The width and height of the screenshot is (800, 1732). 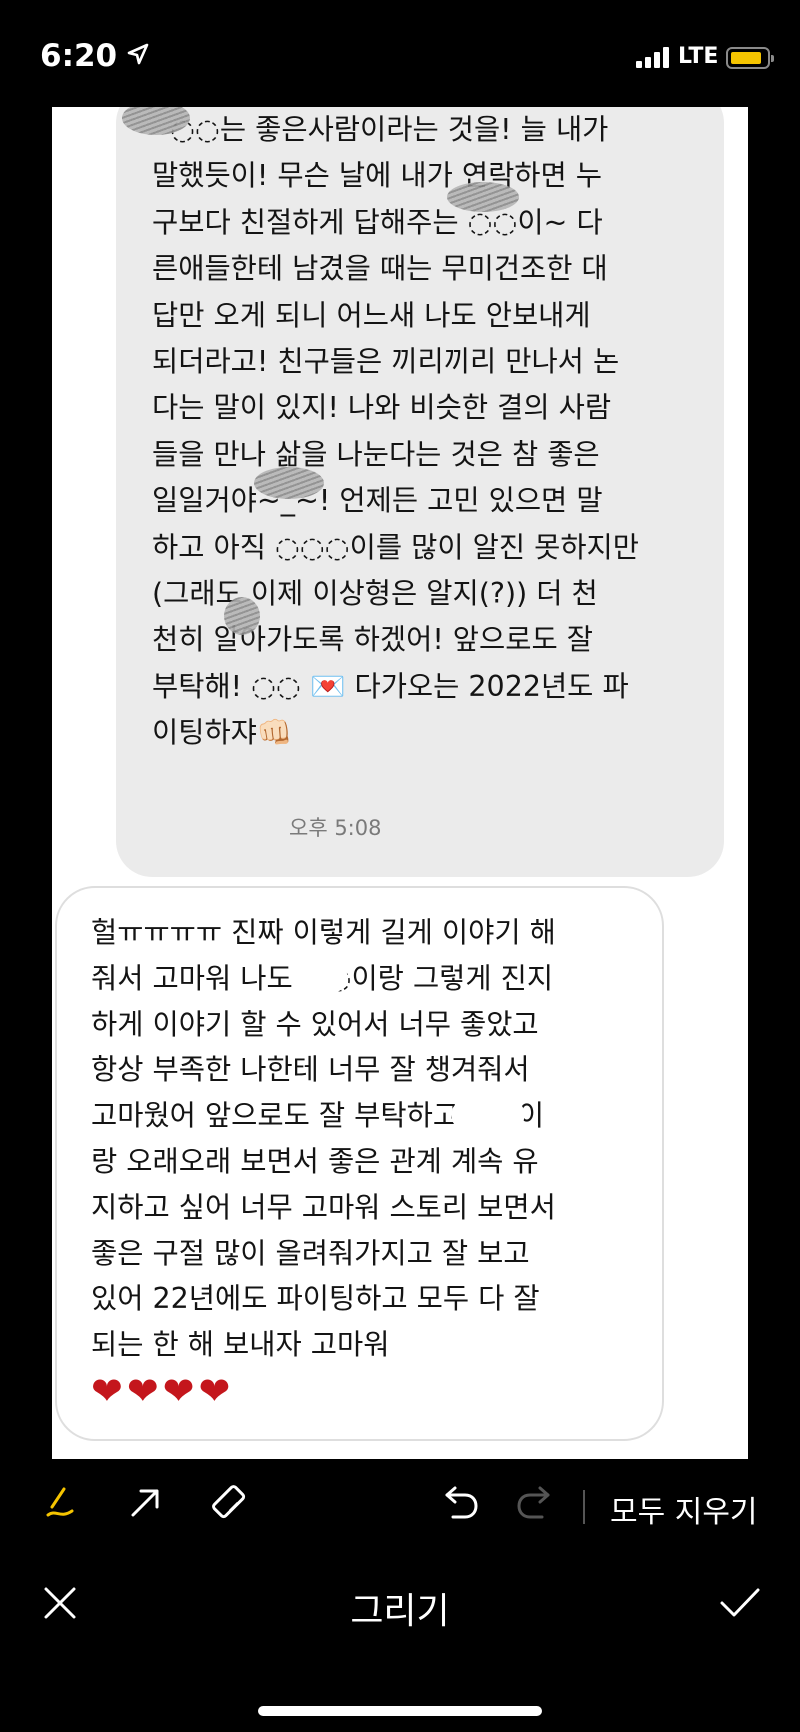 I want to click on location-arrow-icon, so click(x=138, y=56).